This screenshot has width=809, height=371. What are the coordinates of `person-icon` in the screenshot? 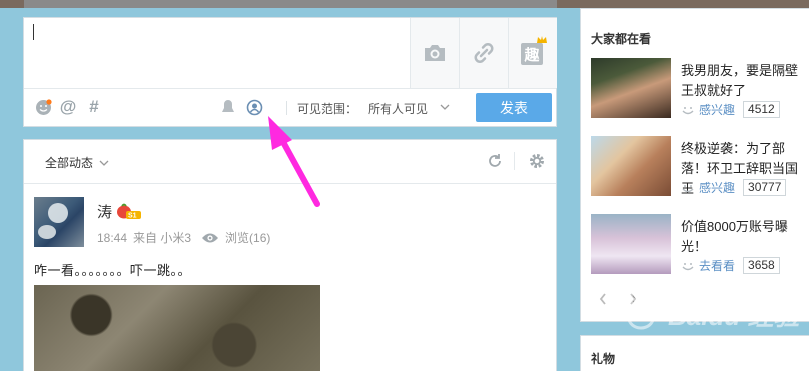 It's located at (228, 106).